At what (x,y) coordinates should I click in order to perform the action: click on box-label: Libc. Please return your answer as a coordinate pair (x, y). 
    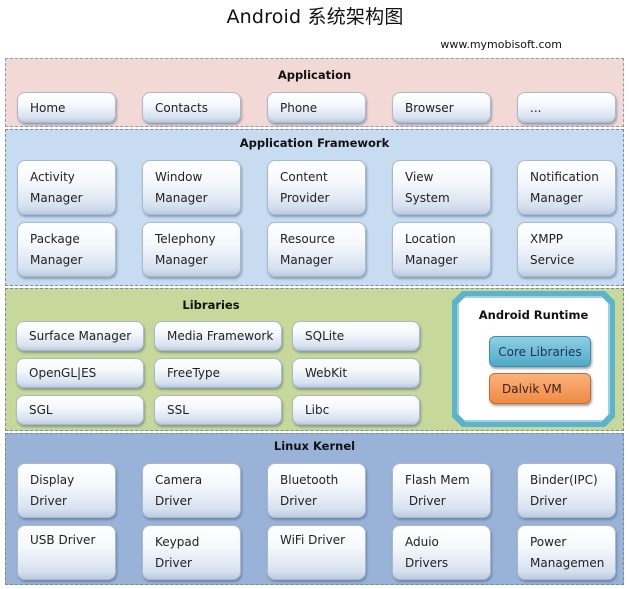
    Looking at the image, I should click on (317, 410).